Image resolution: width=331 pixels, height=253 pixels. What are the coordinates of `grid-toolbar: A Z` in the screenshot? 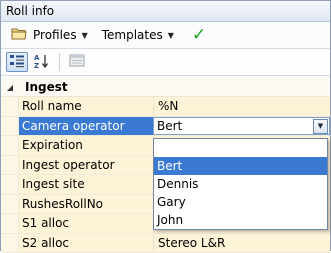 It's located at (165, 62).